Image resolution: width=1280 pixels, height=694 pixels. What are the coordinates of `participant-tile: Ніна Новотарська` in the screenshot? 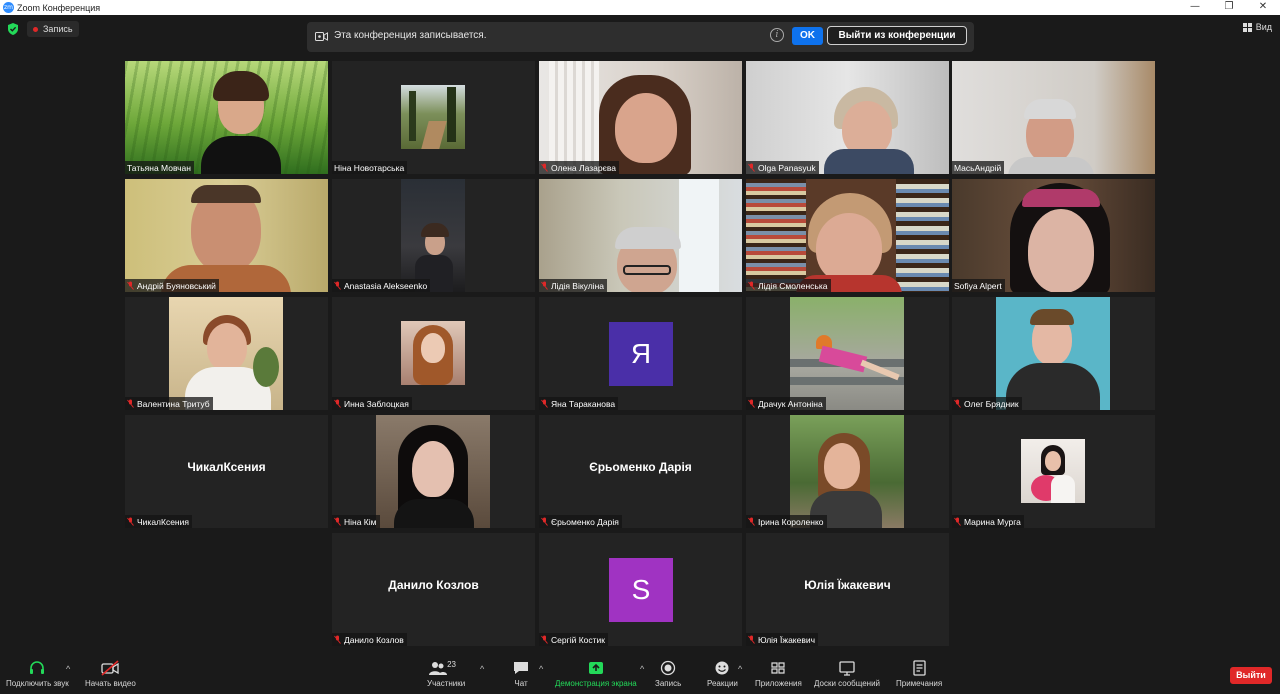 It's located at (433, 117).